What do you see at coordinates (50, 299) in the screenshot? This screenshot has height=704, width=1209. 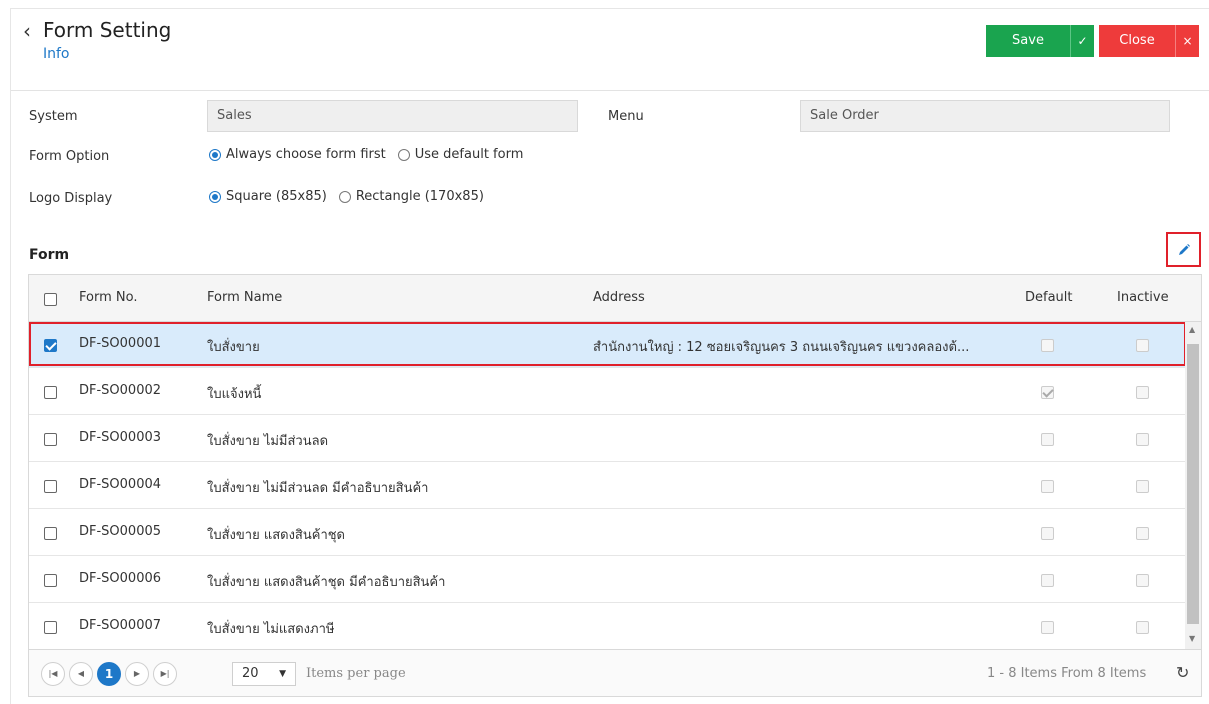 I see `select-all-checkbox` at bounding box center [50, 299].